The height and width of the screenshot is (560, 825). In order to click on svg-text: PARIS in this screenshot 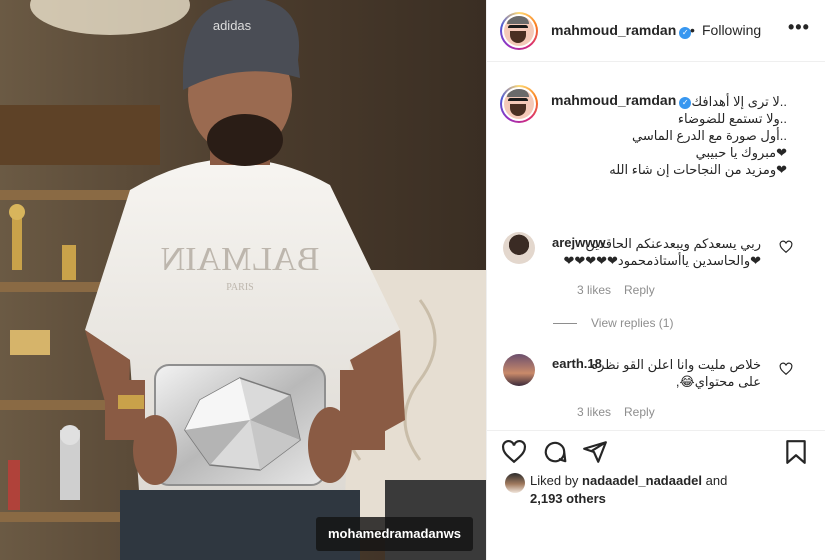, I will do `click(239, 287)`.